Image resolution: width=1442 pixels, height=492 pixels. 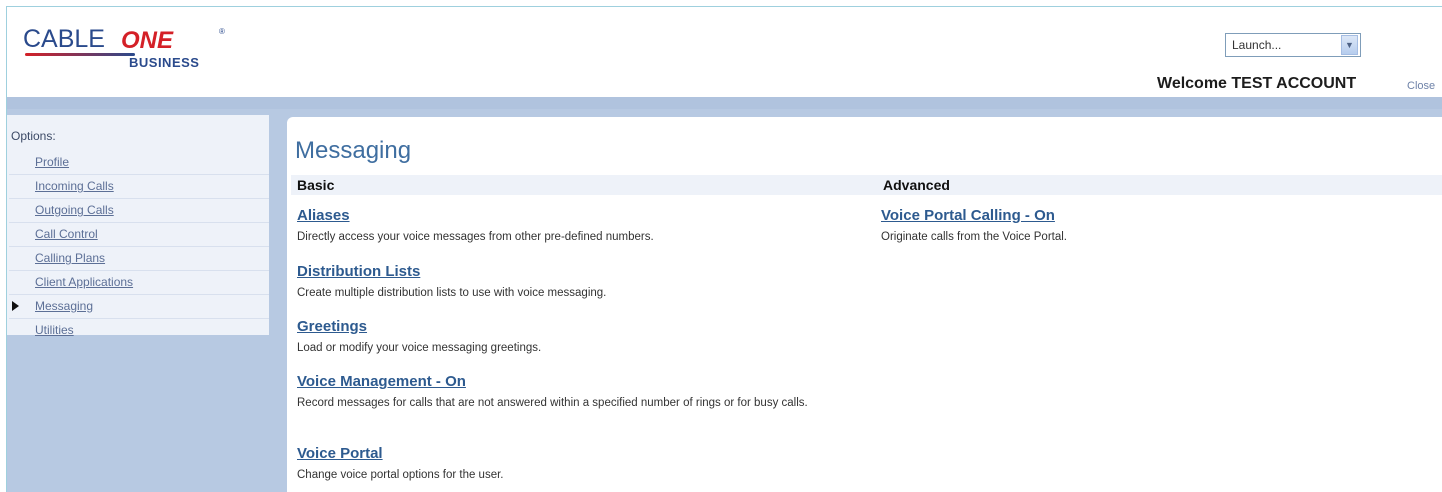 I want to click on voice-portal-link: Voice Portal, so click(x=400, y=453).